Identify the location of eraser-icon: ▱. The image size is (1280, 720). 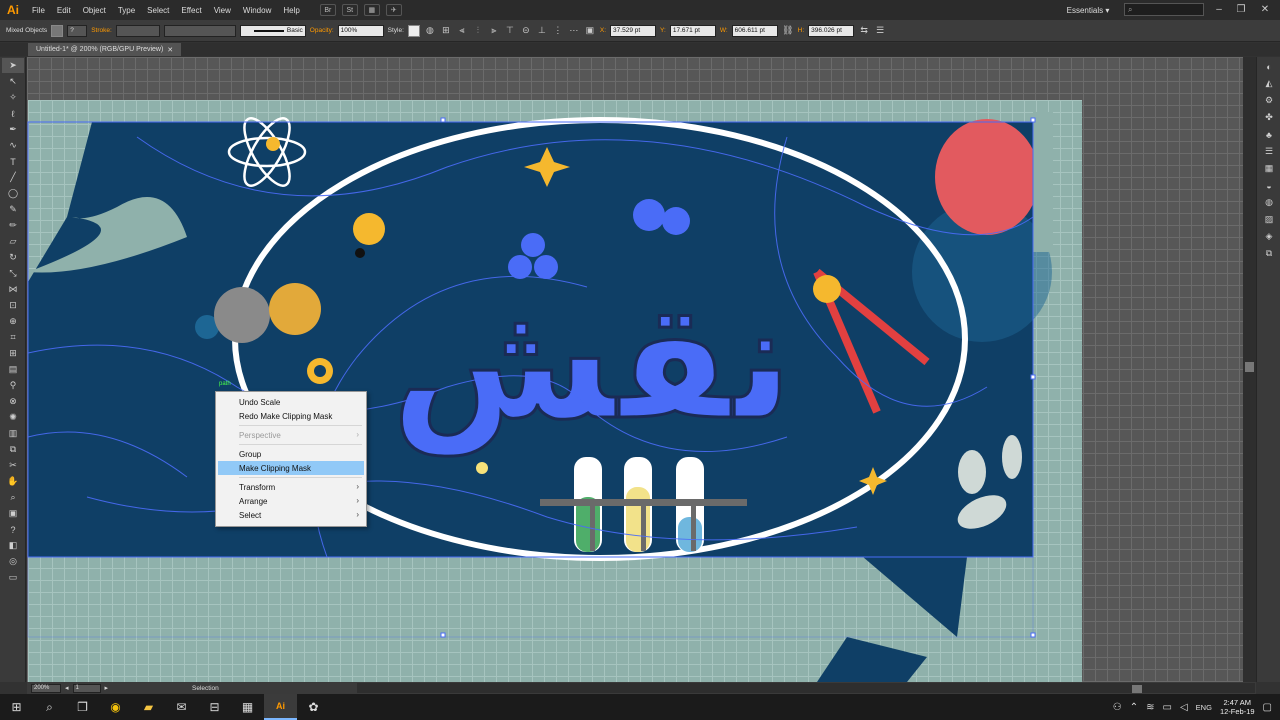
(13, 241).